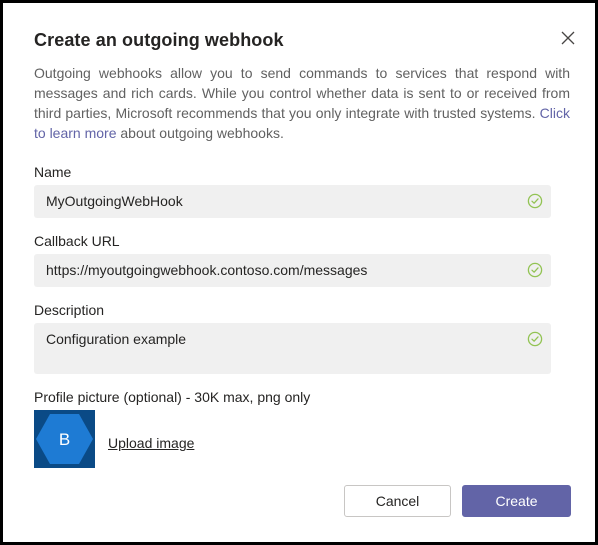 Image resolution: width=598 pixels, height=545 pixels. What do you see at coordinates (202, 133) in the screenshot?
I see `description-suffix: about outgoing webhooks.` at bounding box center [202, 133].